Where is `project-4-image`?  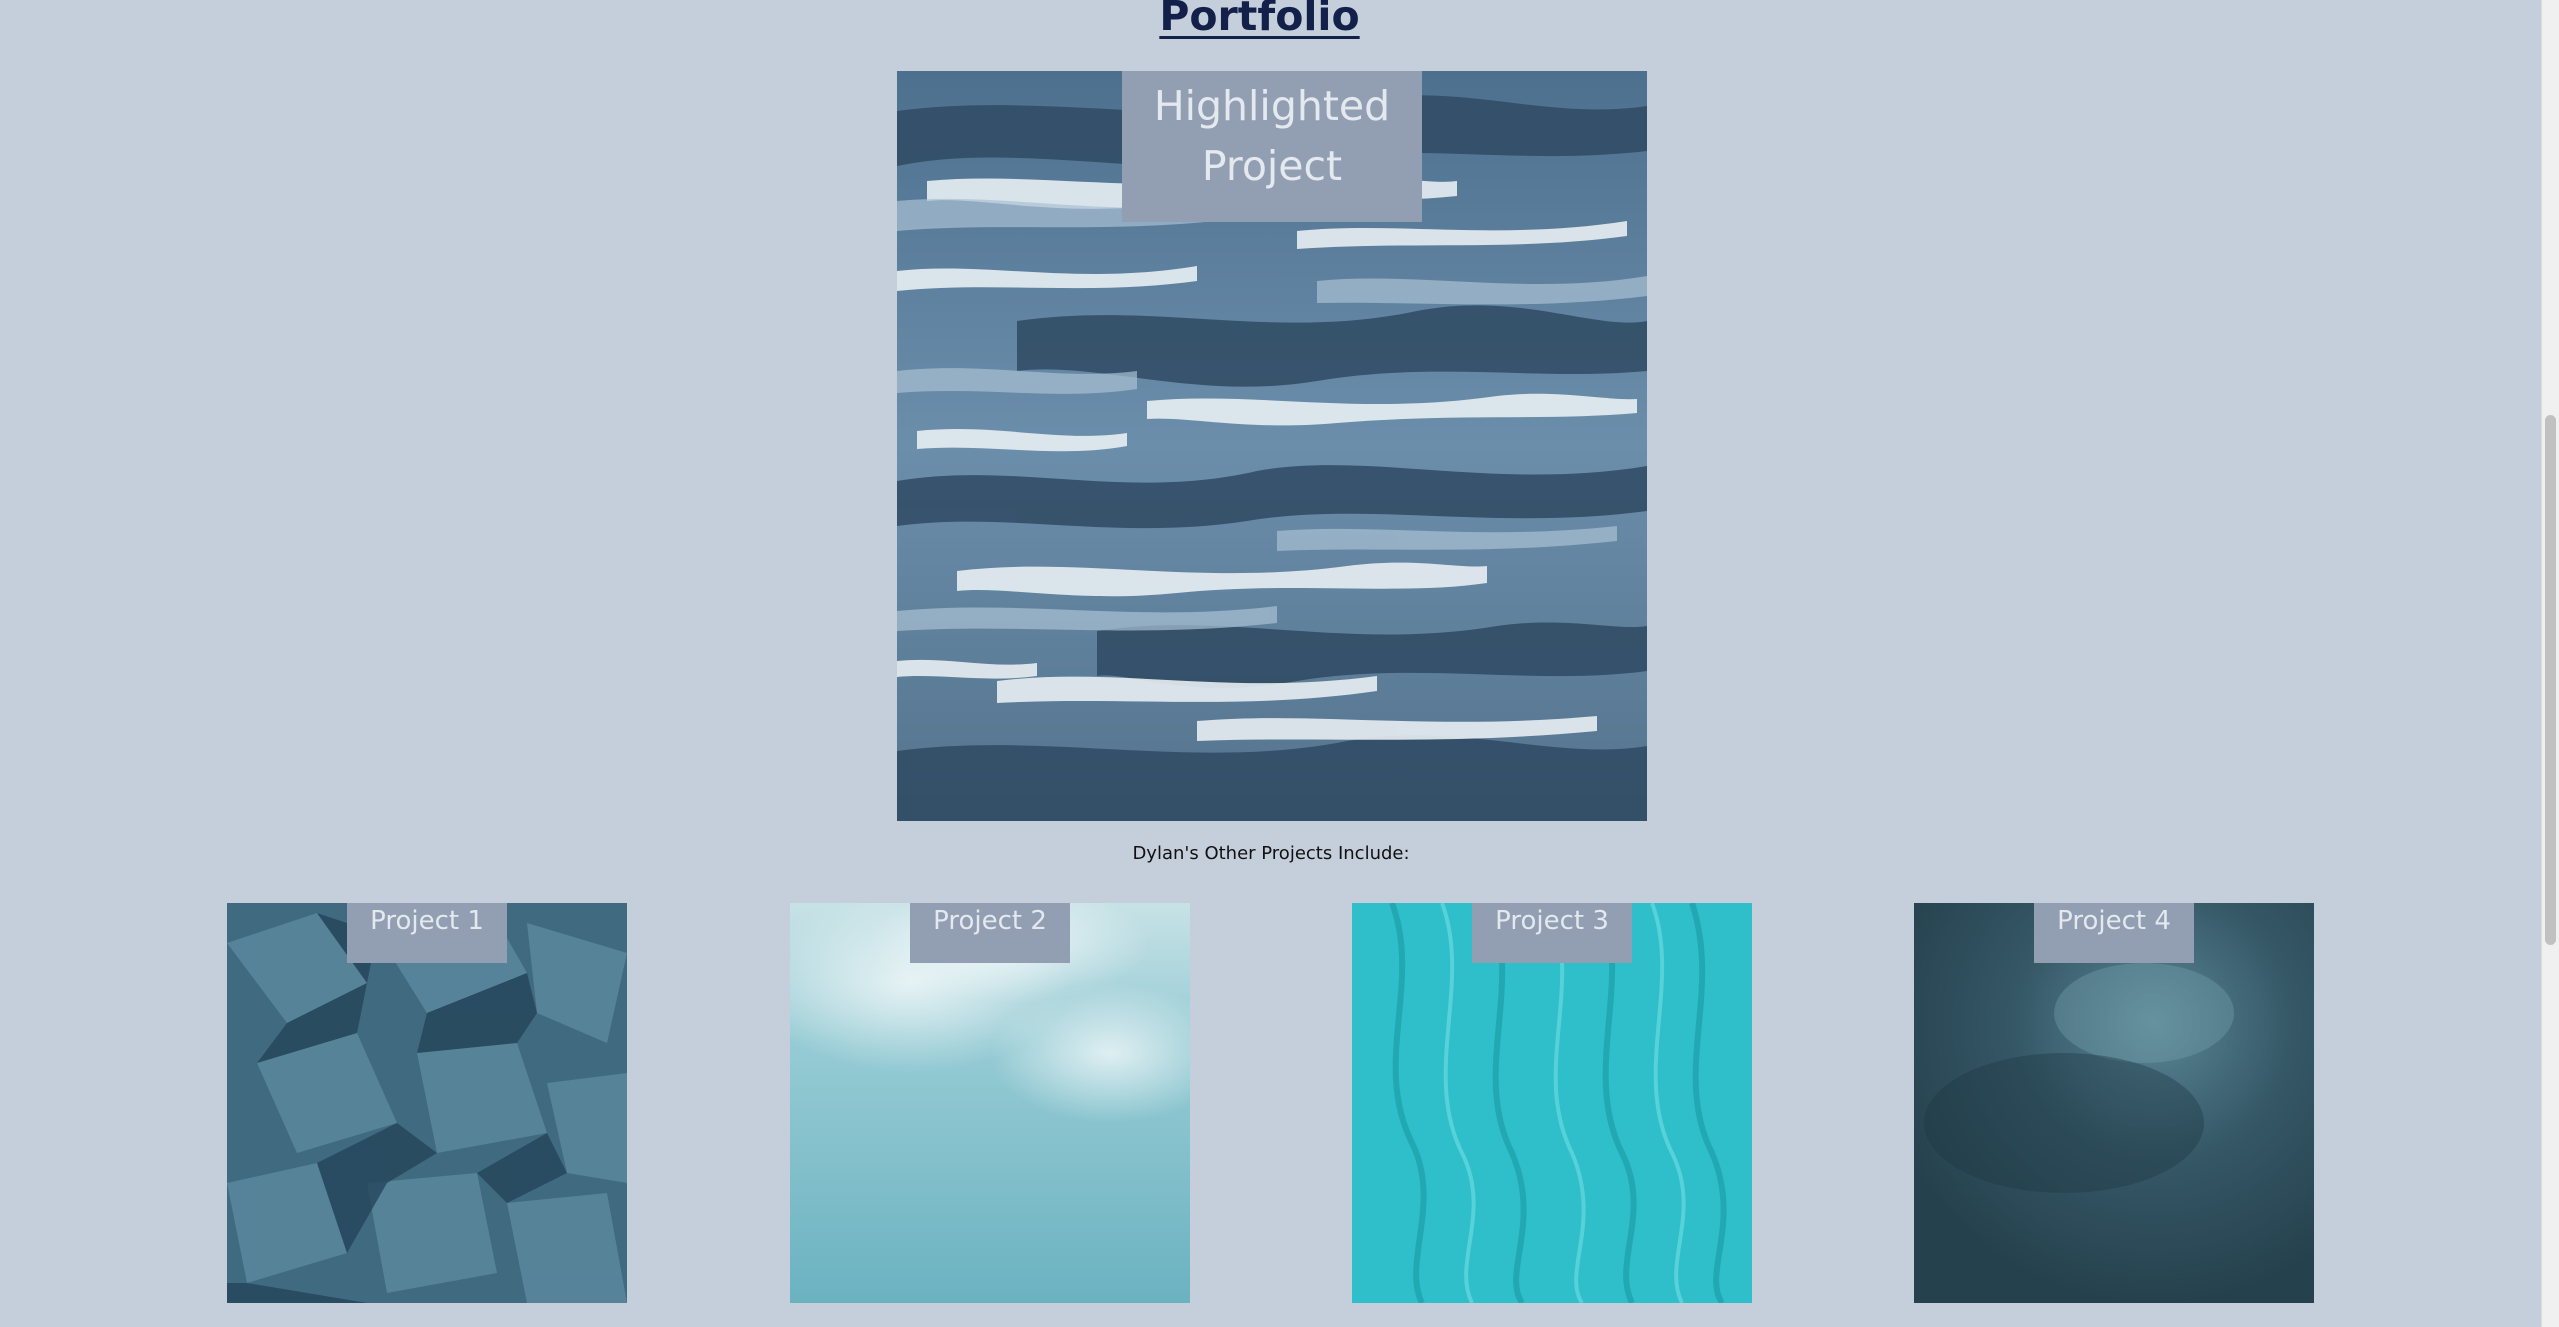 project-4-image is located at coordinates (2114, 1103).